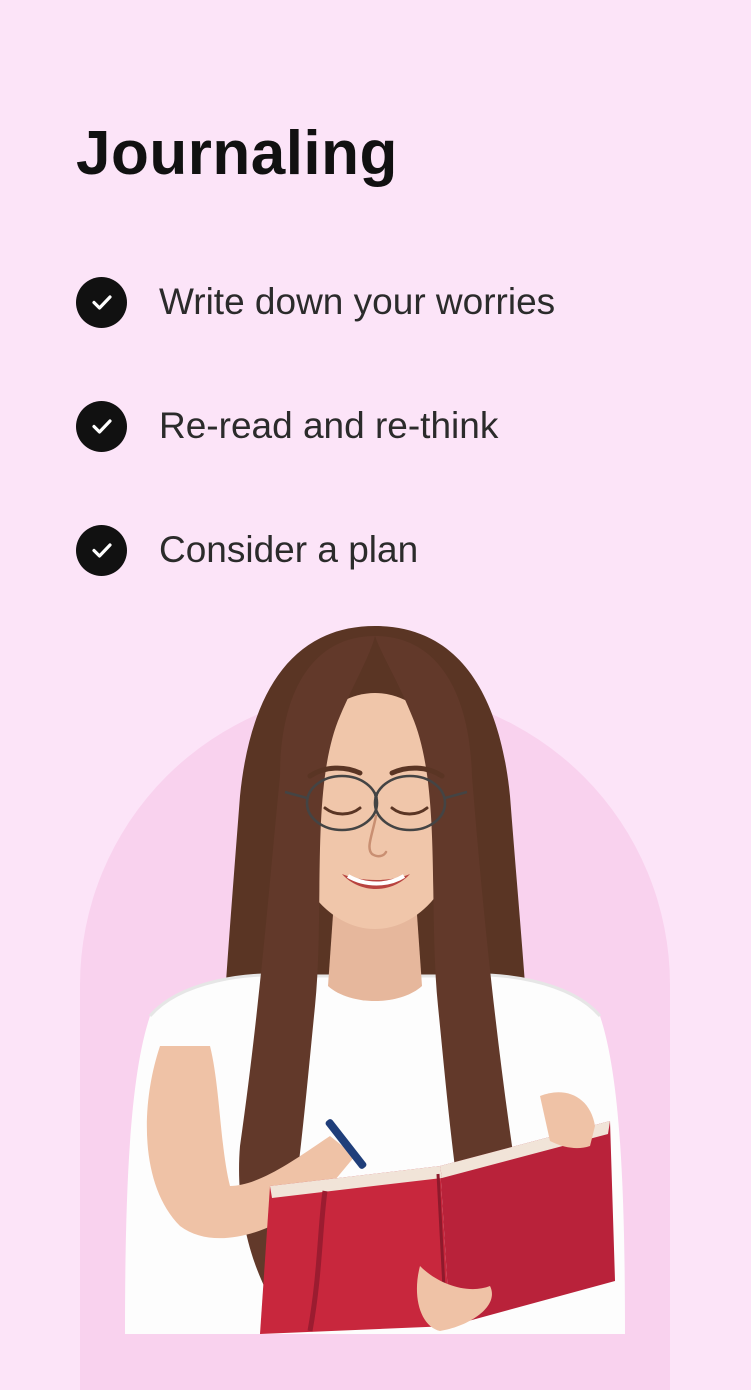 Image resolution: width=751 pixels, height=1390 pixels. Describe the element at coordinates (237, 153) in the screenshot. I see `page-title: Journaling` at that location.